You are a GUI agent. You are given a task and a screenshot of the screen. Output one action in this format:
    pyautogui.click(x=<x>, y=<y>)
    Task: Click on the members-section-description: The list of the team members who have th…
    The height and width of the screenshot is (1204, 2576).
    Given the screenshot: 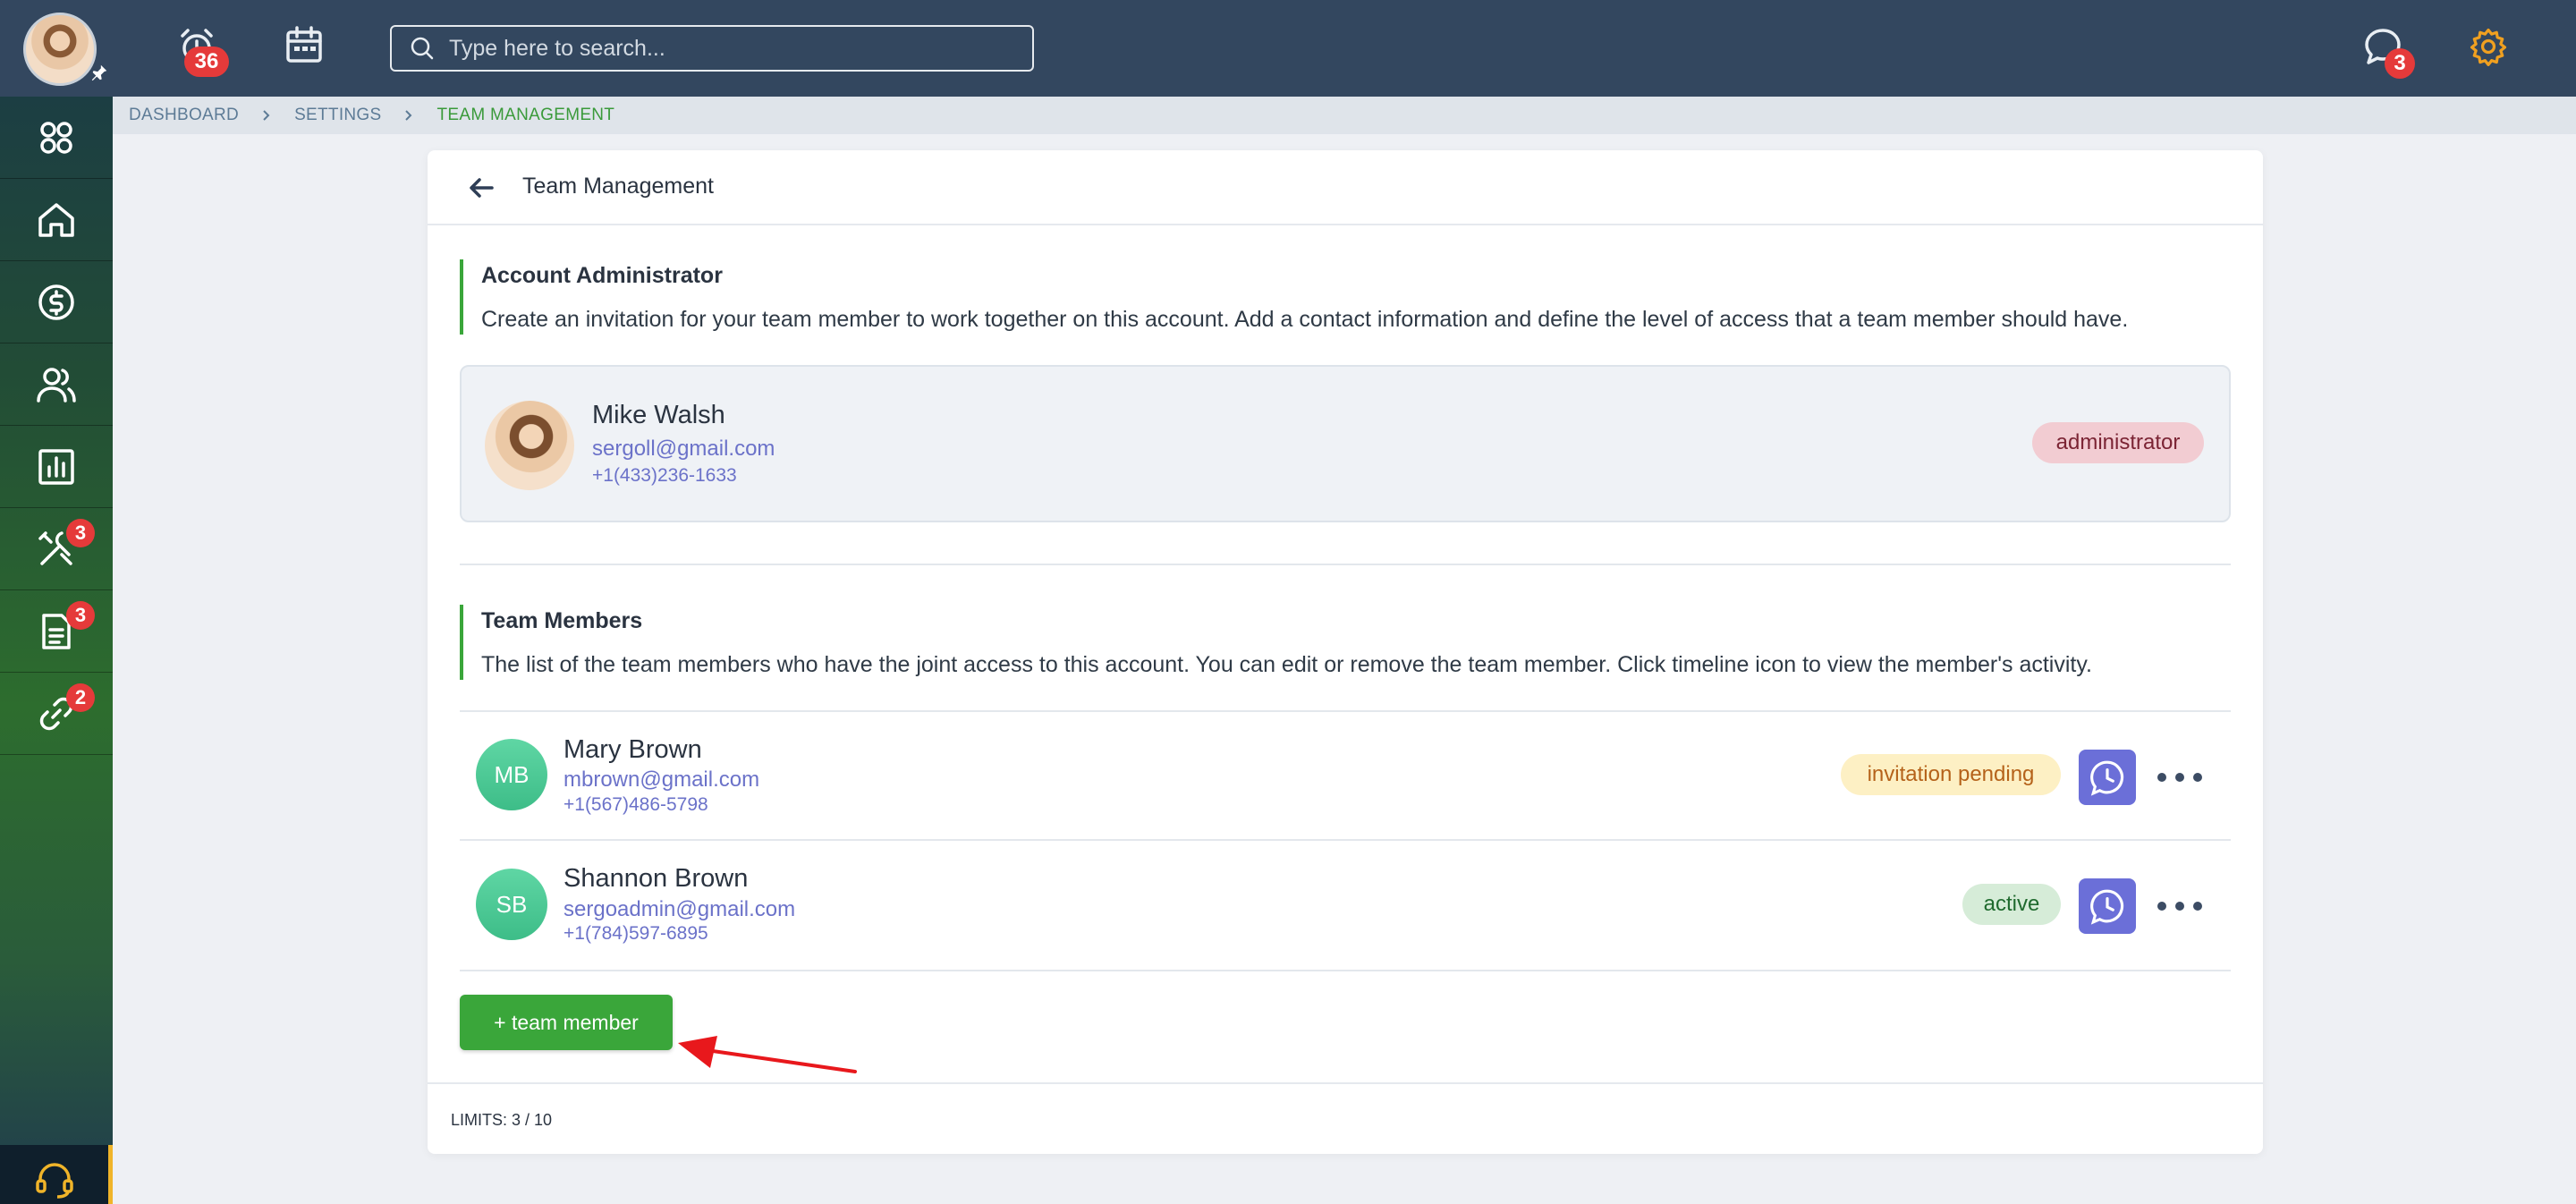 What is the action you would take?
    pyautogui.click(x=1286, y=665)
    